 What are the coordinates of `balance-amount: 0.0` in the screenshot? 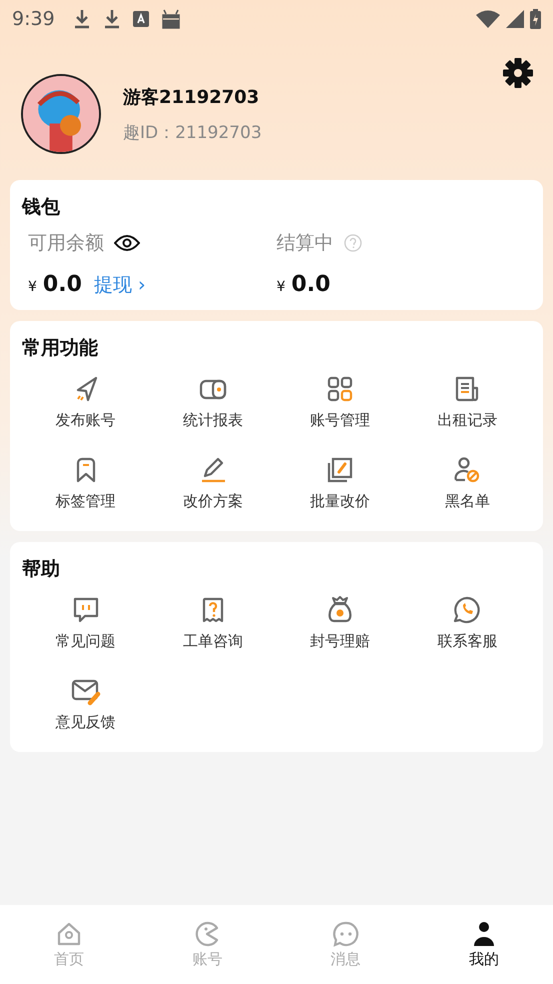 It's located at (62, 284).